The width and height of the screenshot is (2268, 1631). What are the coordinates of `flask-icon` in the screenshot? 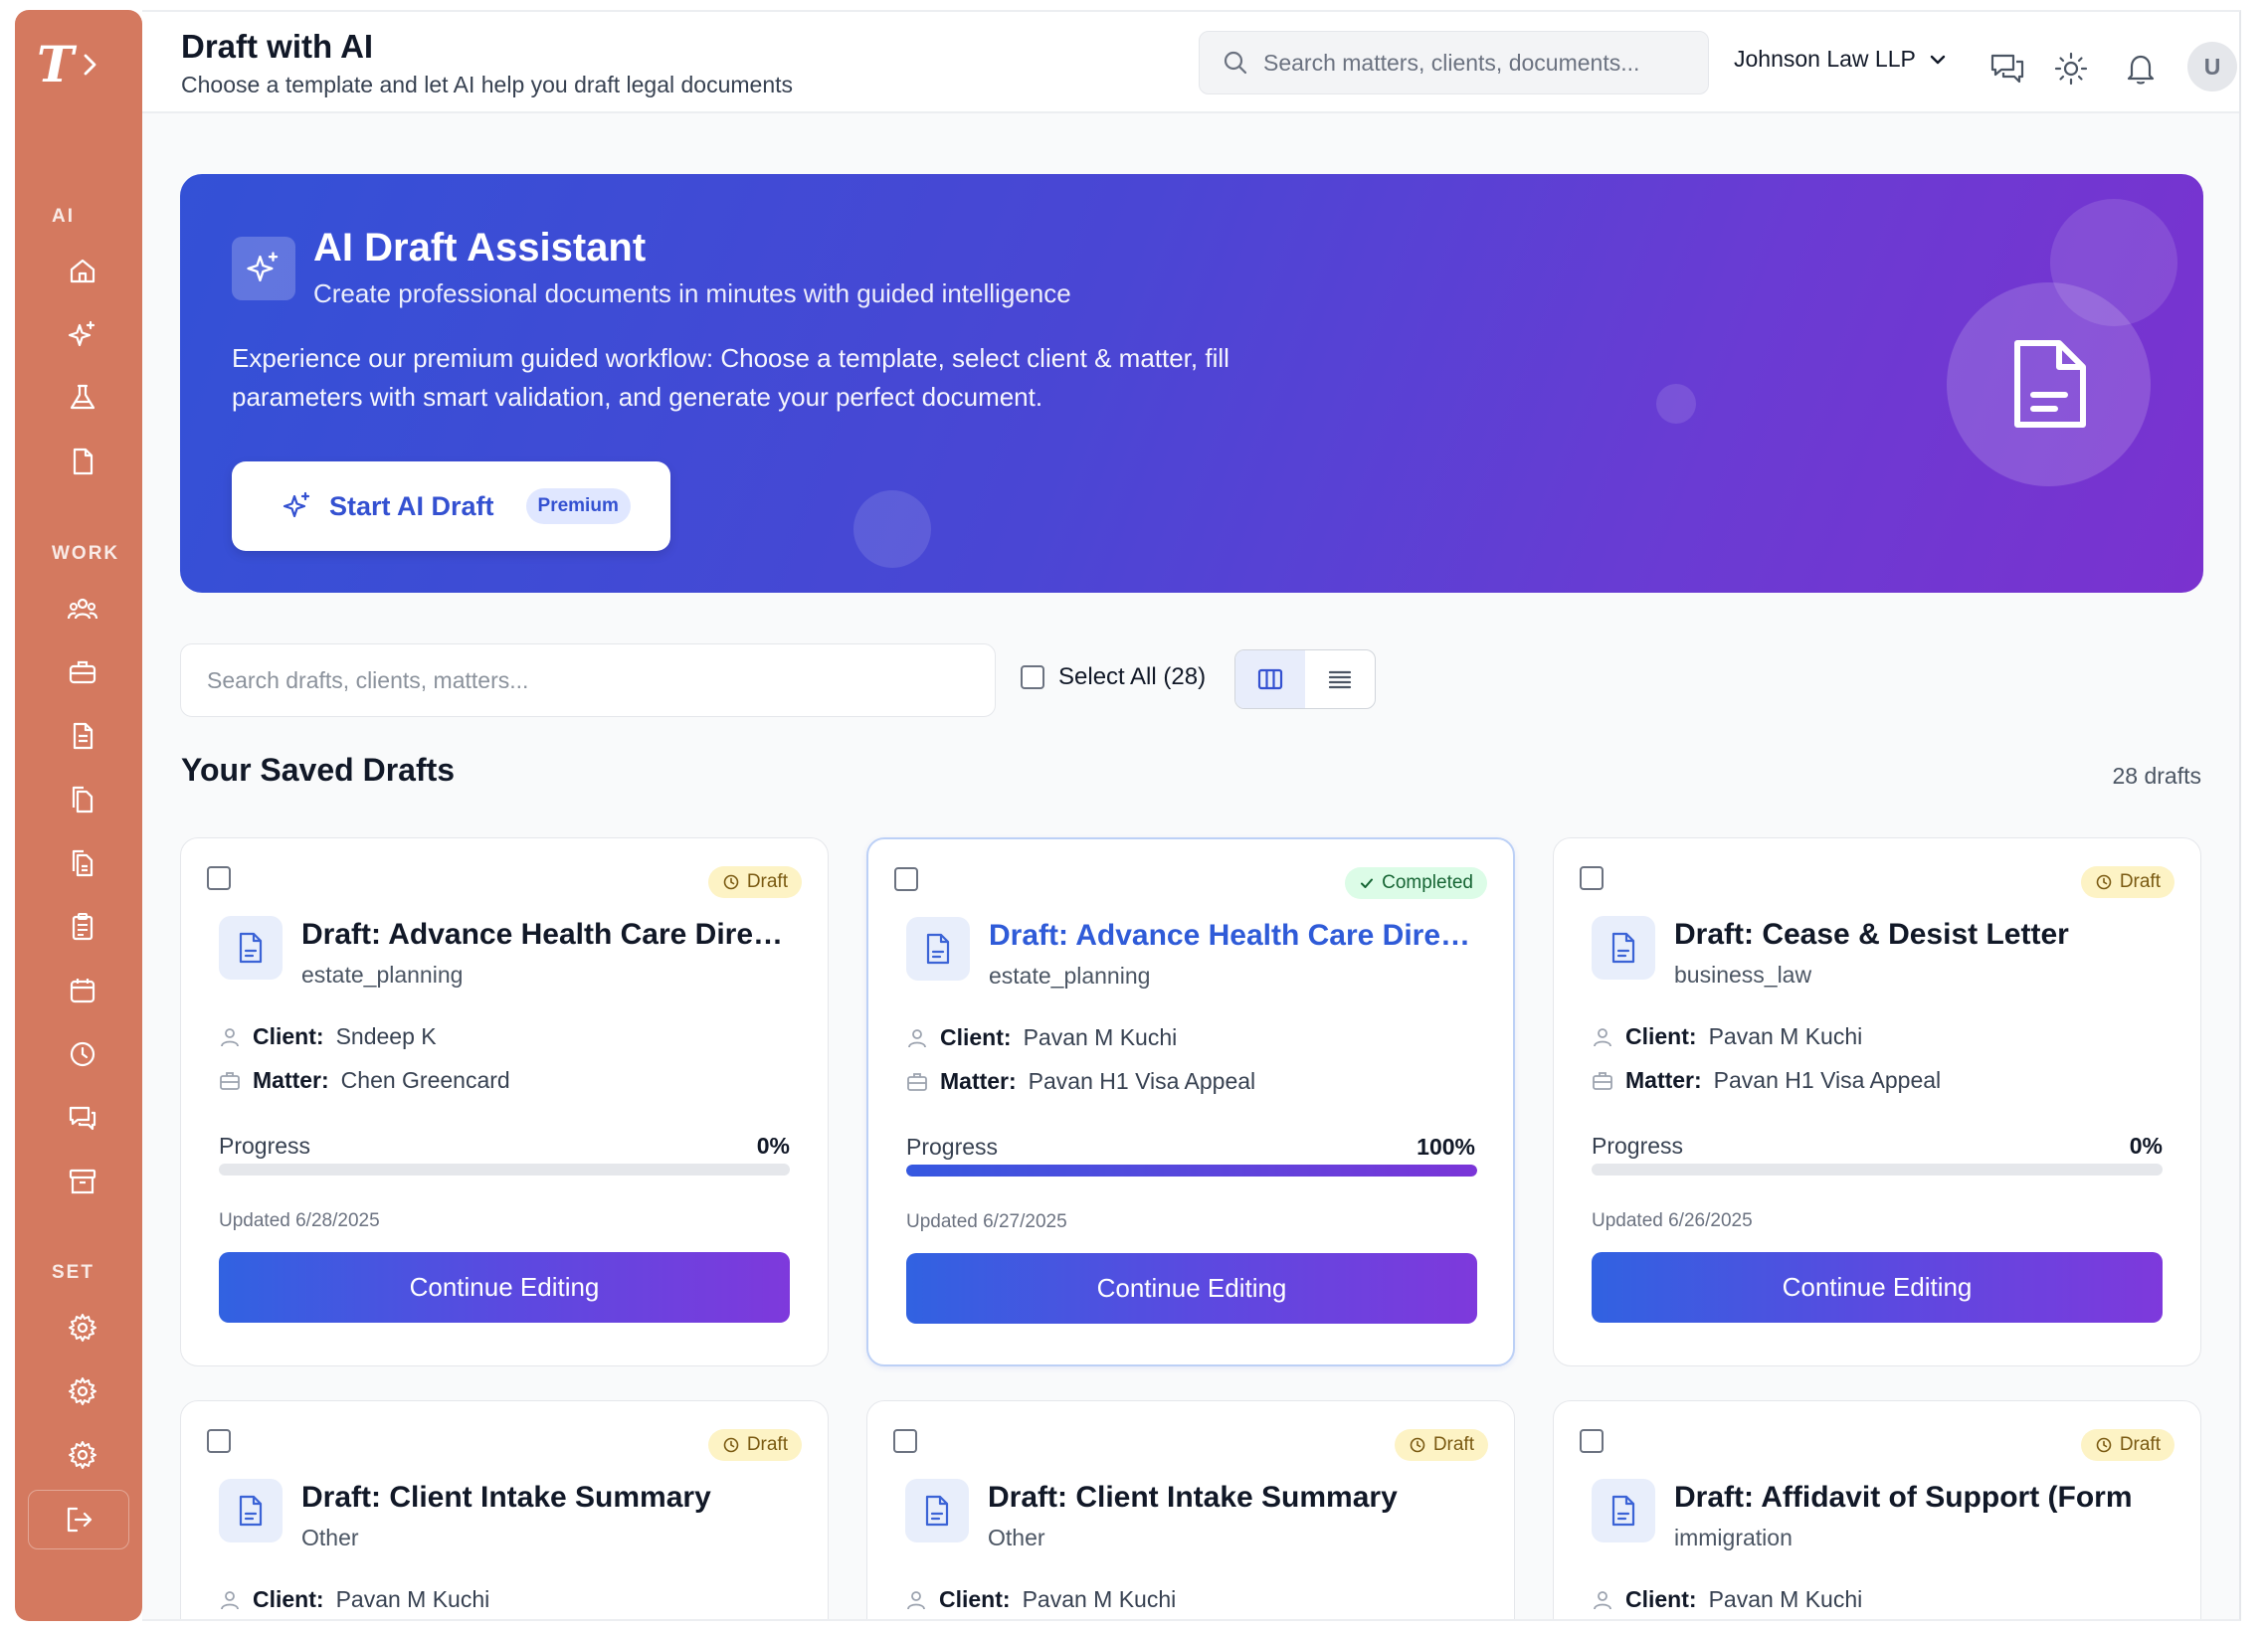 It's located at (82, 398).